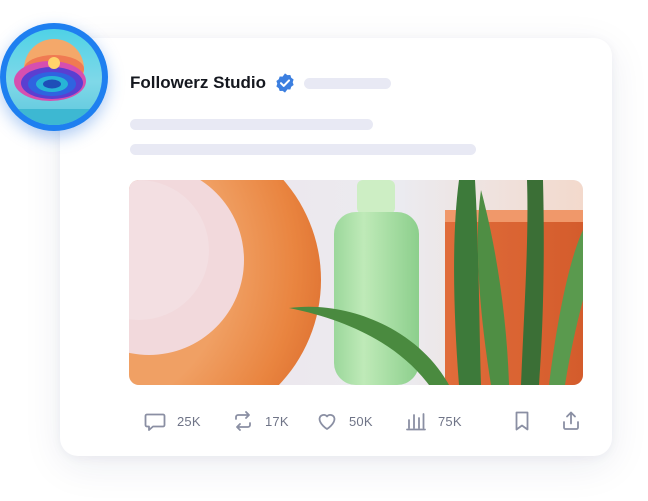 This screenshot has width=648, height=501. What do you see at coordinates (155, 422) in the screenshot?
I see `comment-icon` at bounding box center [155, 422].